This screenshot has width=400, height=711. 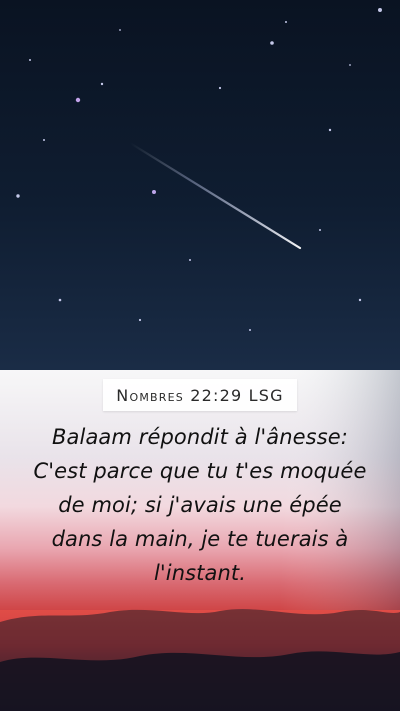 I want to click on verse-reference: Nombres 22:29 LSG, so click(x=200, y=395).